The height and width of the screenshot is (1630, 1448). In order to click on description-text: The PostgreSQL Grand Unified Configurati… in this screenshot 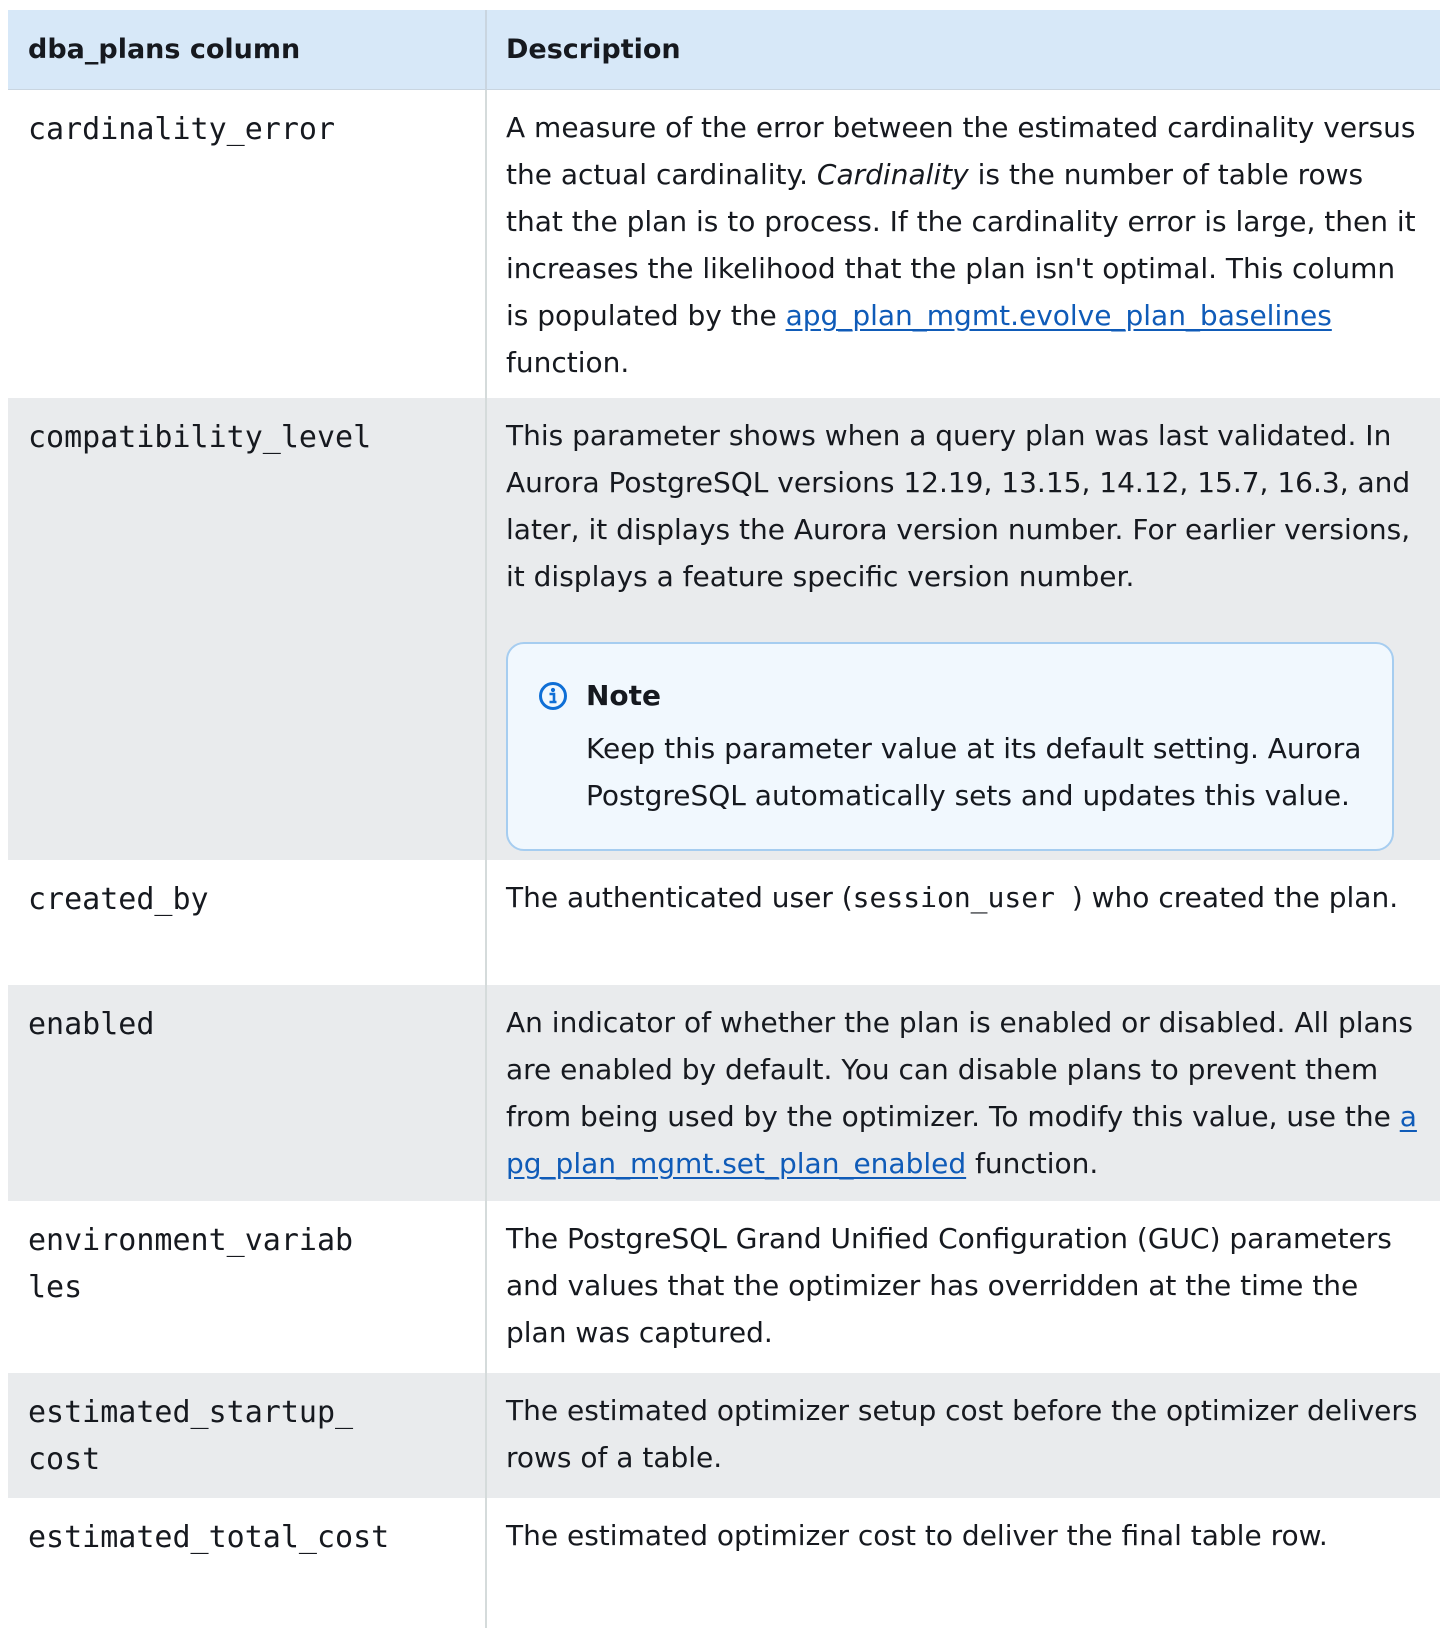, I will do `click(949, 1285)`.